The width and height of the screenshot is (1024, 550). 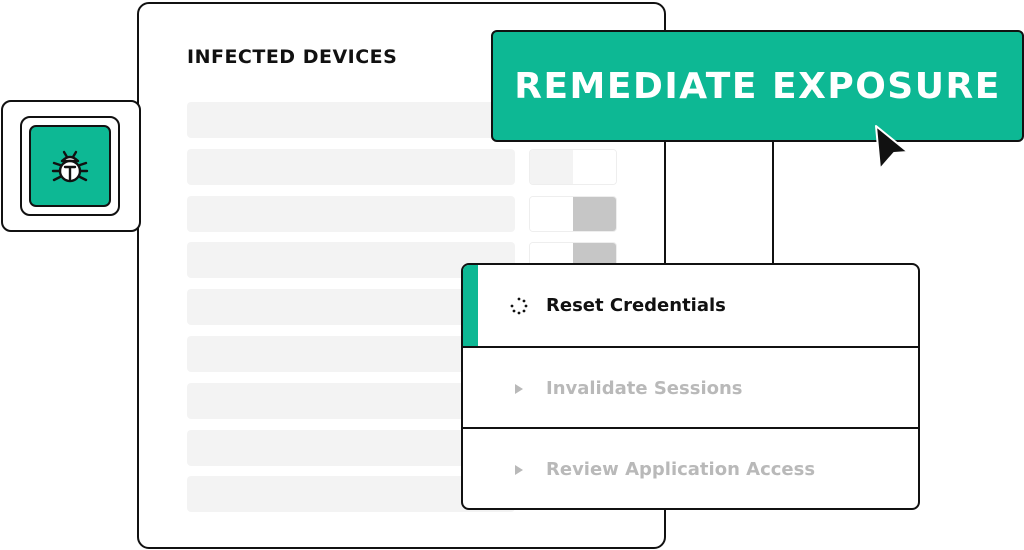 I want to click on bug-icon, so click(x=70, y=166).